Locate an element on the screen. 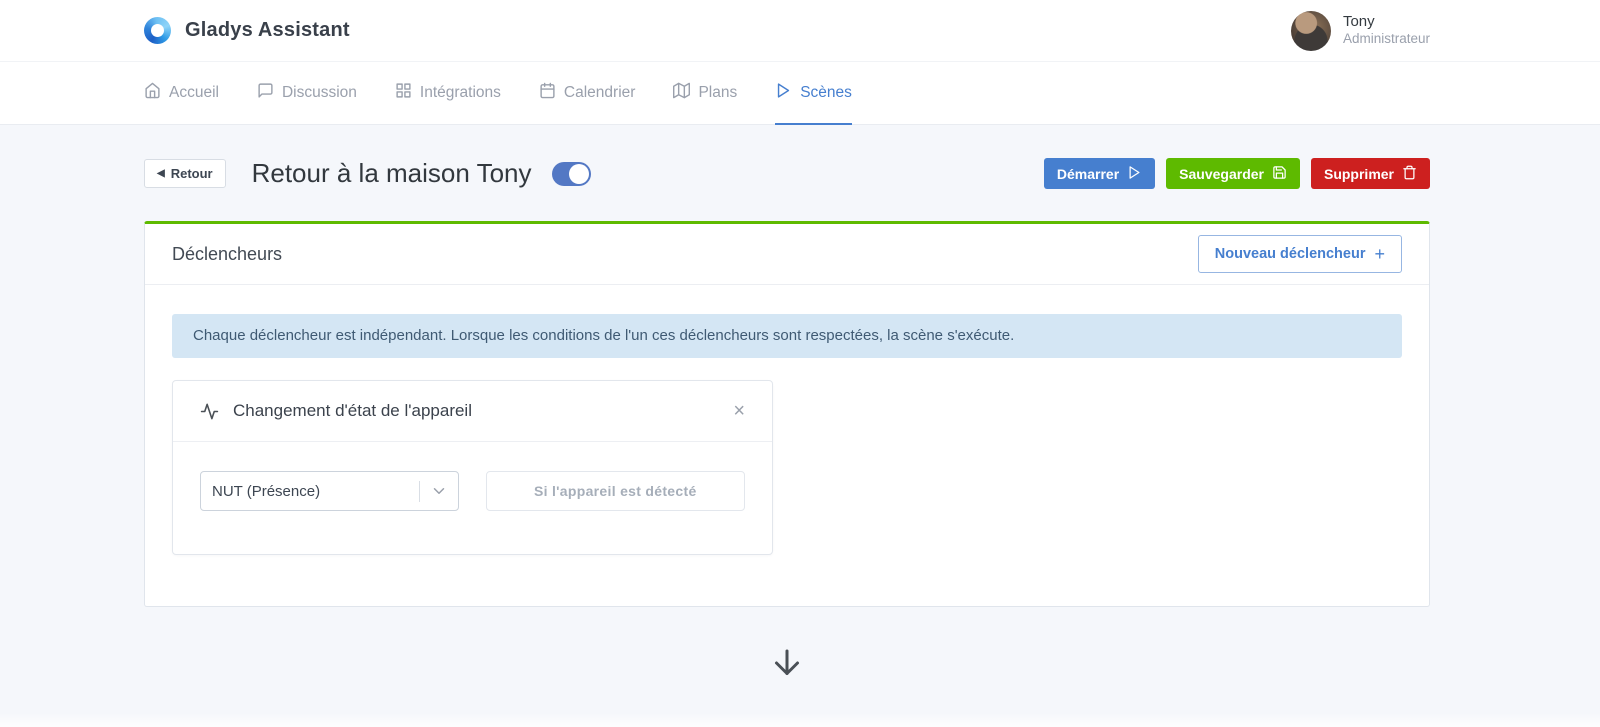 Image resolution: width=1600 pixels, height=727 pixels. nav-item-scenes: Scènes is located at coordinates (813, 93).